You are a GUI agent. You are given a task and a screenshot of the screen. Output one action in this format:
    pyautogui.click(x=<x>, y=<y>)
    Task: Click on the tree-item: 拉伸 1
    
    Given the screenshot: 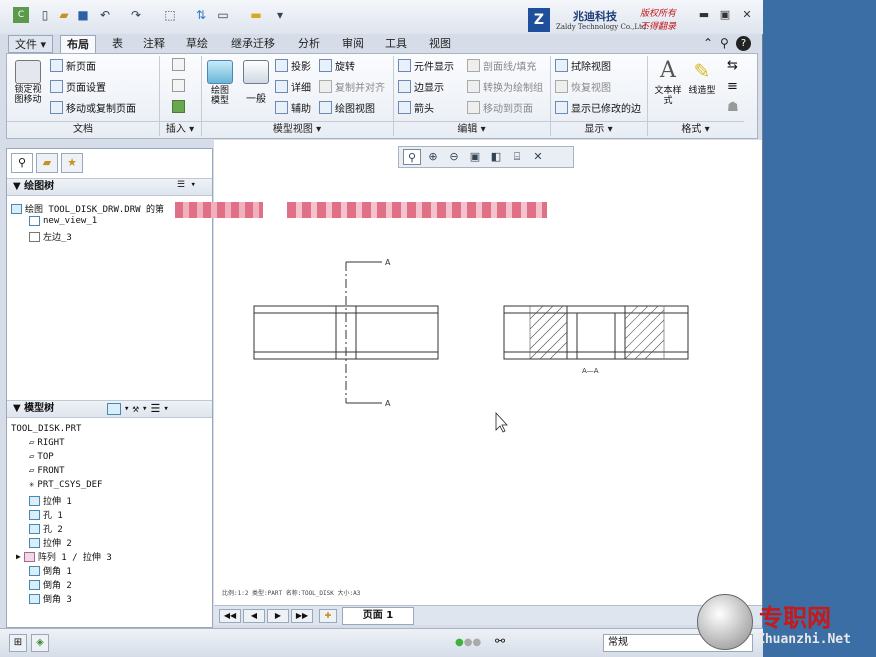 What is the action you would take?
    pyautogui.click(x=50, y=500)
    